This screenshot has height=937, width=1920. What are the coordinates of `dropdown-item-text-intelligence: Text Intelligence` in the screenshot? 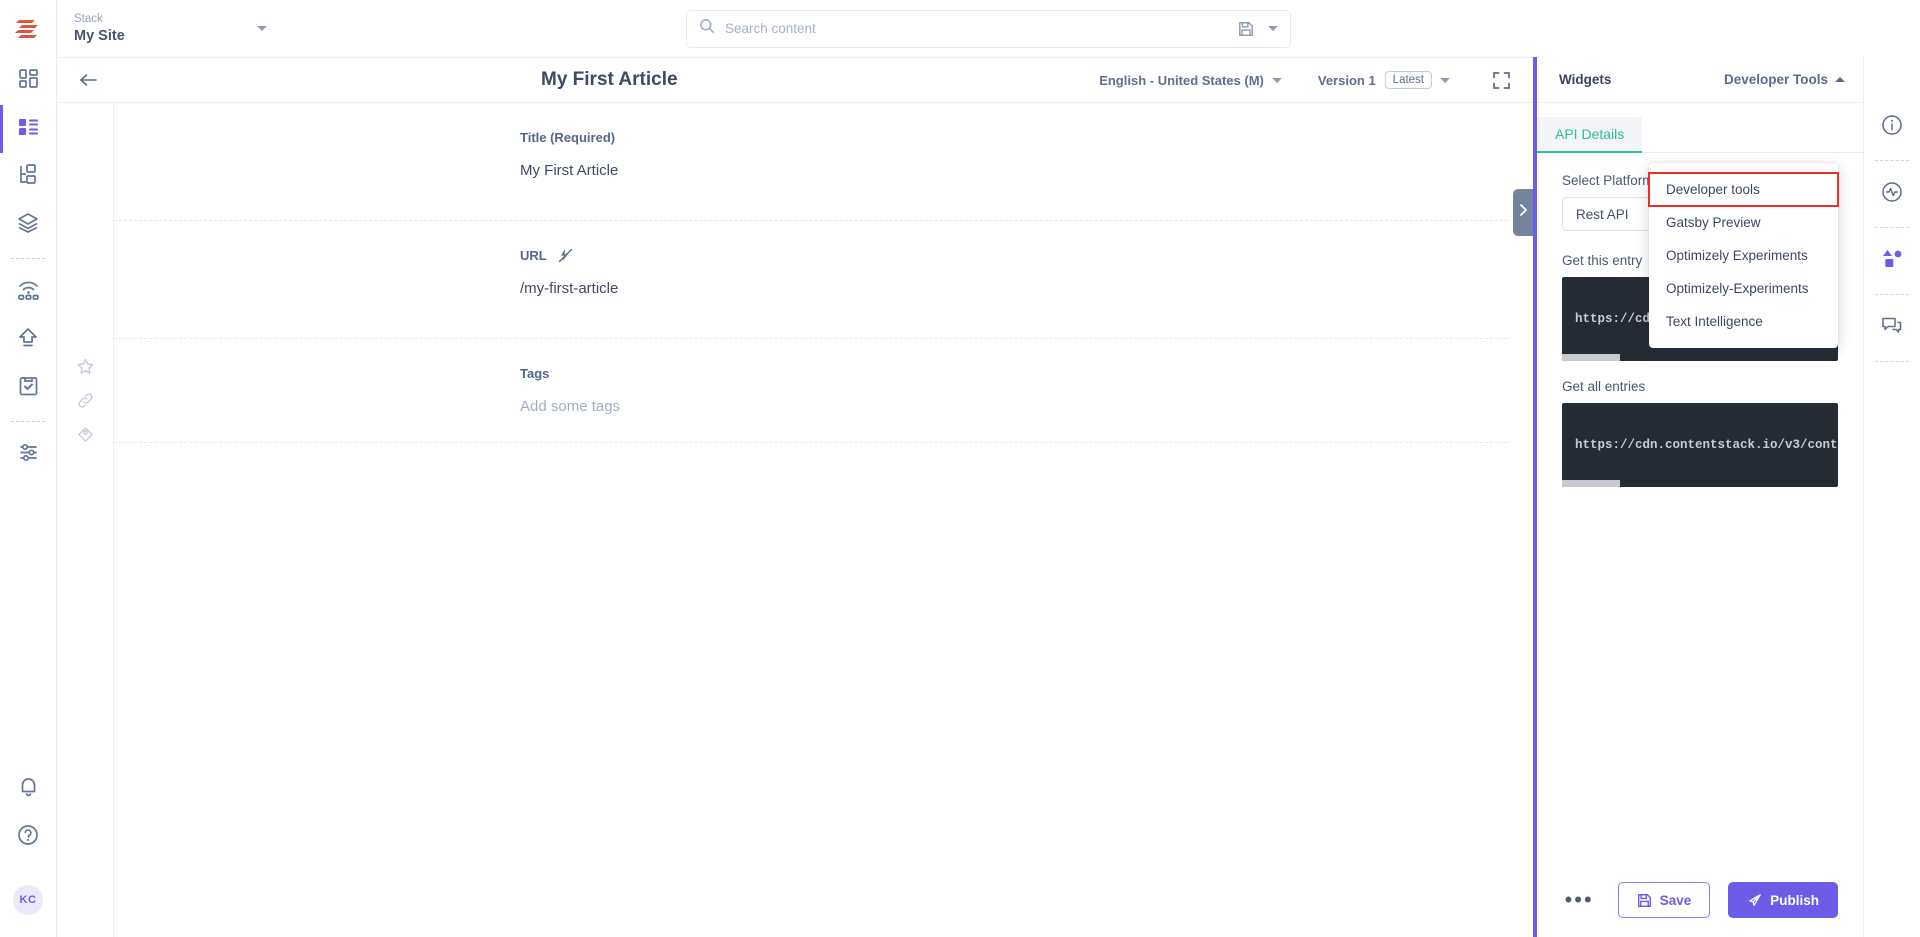 It's located at (1743, 321).